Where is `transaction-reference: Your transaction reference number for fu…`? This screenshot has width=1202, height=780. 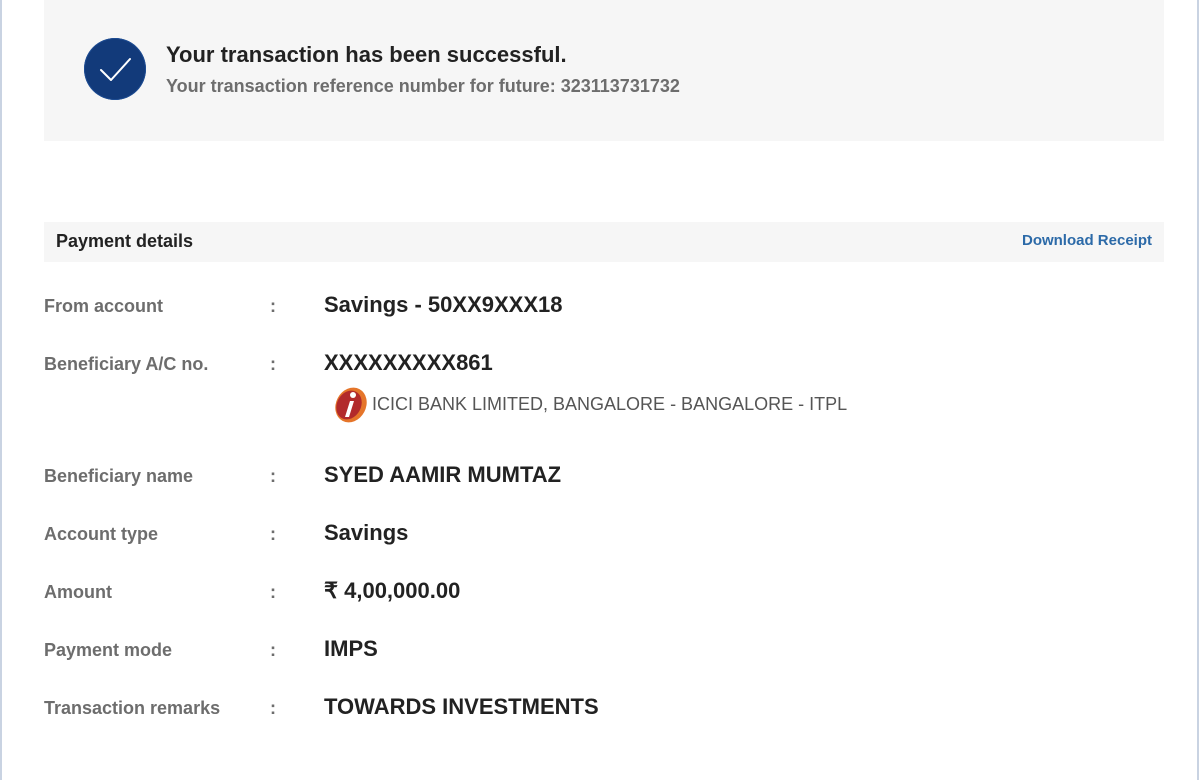 transaction-reference: Your transaction reference number for fu… is located at coordinates (423, 86).